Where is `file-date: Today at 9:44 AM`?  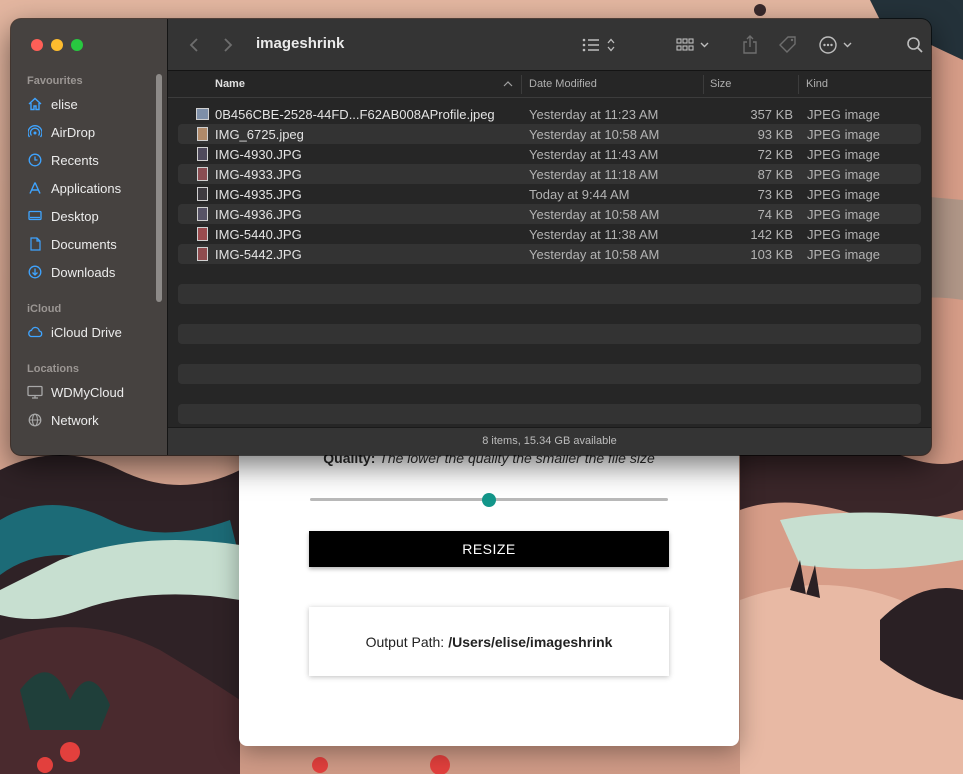 file-date: Today at 9:44 AM is located at coordinates (579, 194).